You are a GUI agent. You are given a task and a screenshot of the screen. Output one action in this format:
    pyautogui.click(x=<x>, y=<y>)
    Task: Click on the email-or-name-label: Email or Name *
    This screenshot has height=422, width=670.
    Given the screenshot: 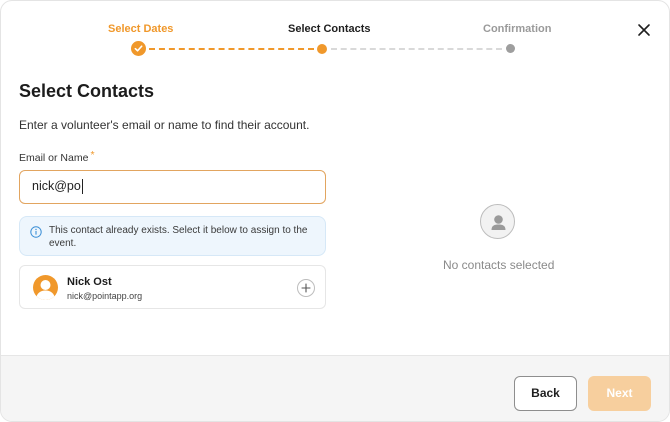 What is the action you would take?
    pyautogui.click(x=57, y=156)
    